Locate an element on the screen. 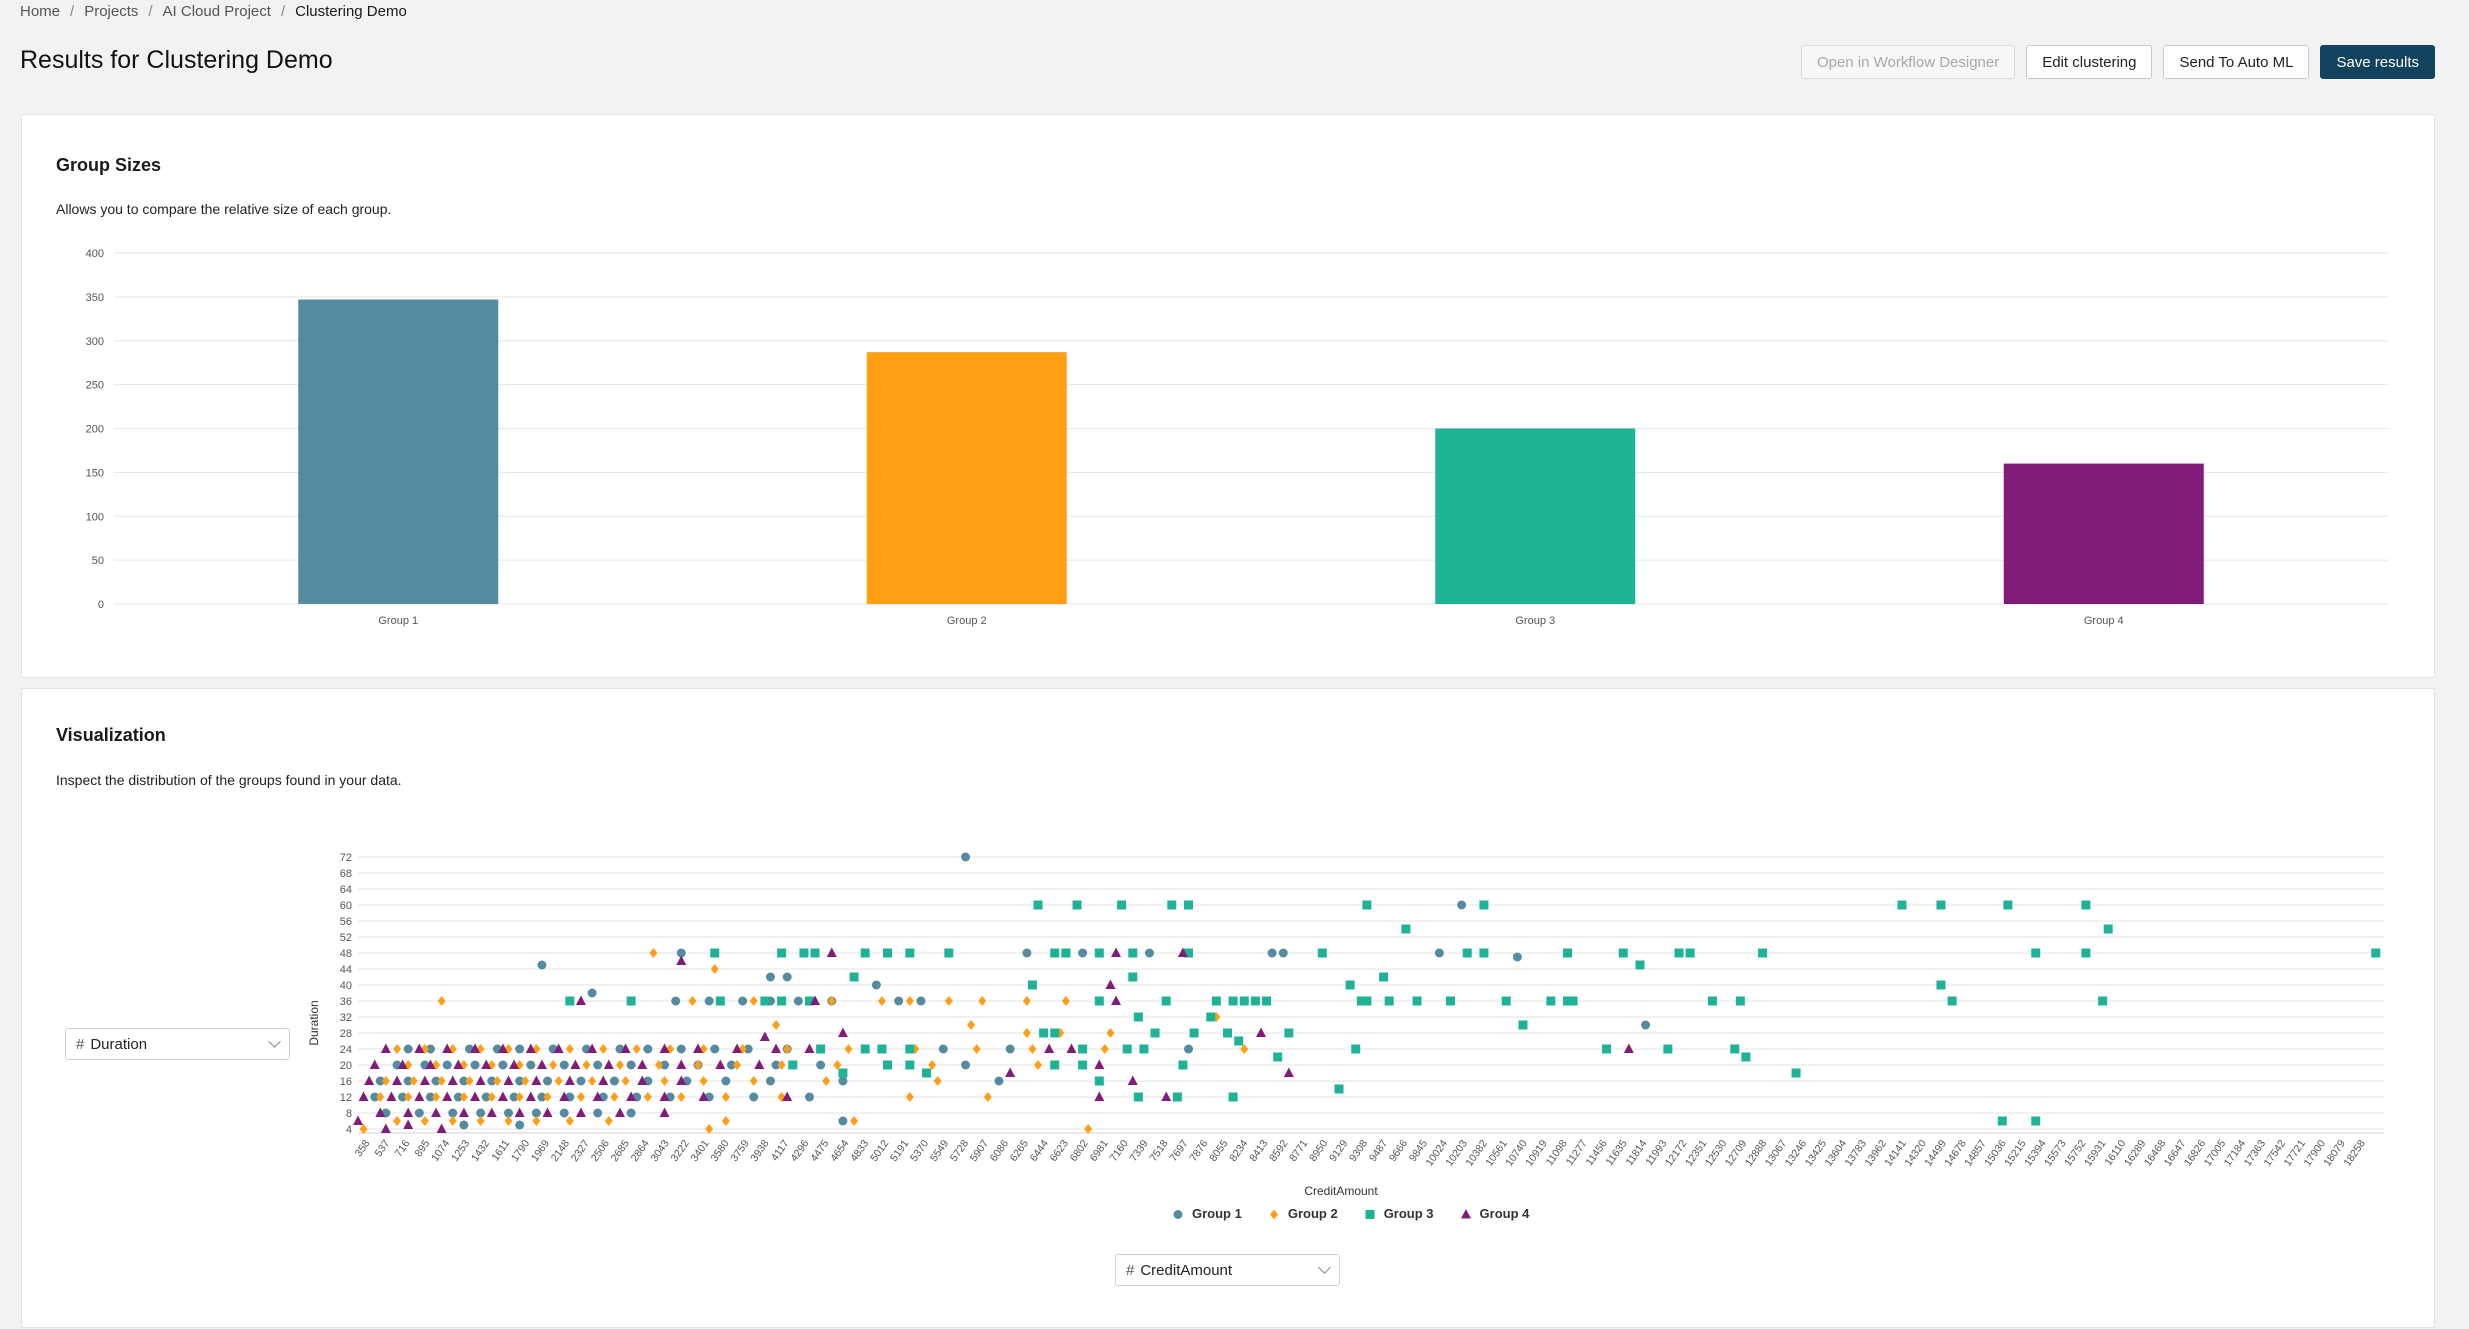 This screenshot has height=1329, width=2469. breadcrumb-home: Home is located at coordinates (40, 11).